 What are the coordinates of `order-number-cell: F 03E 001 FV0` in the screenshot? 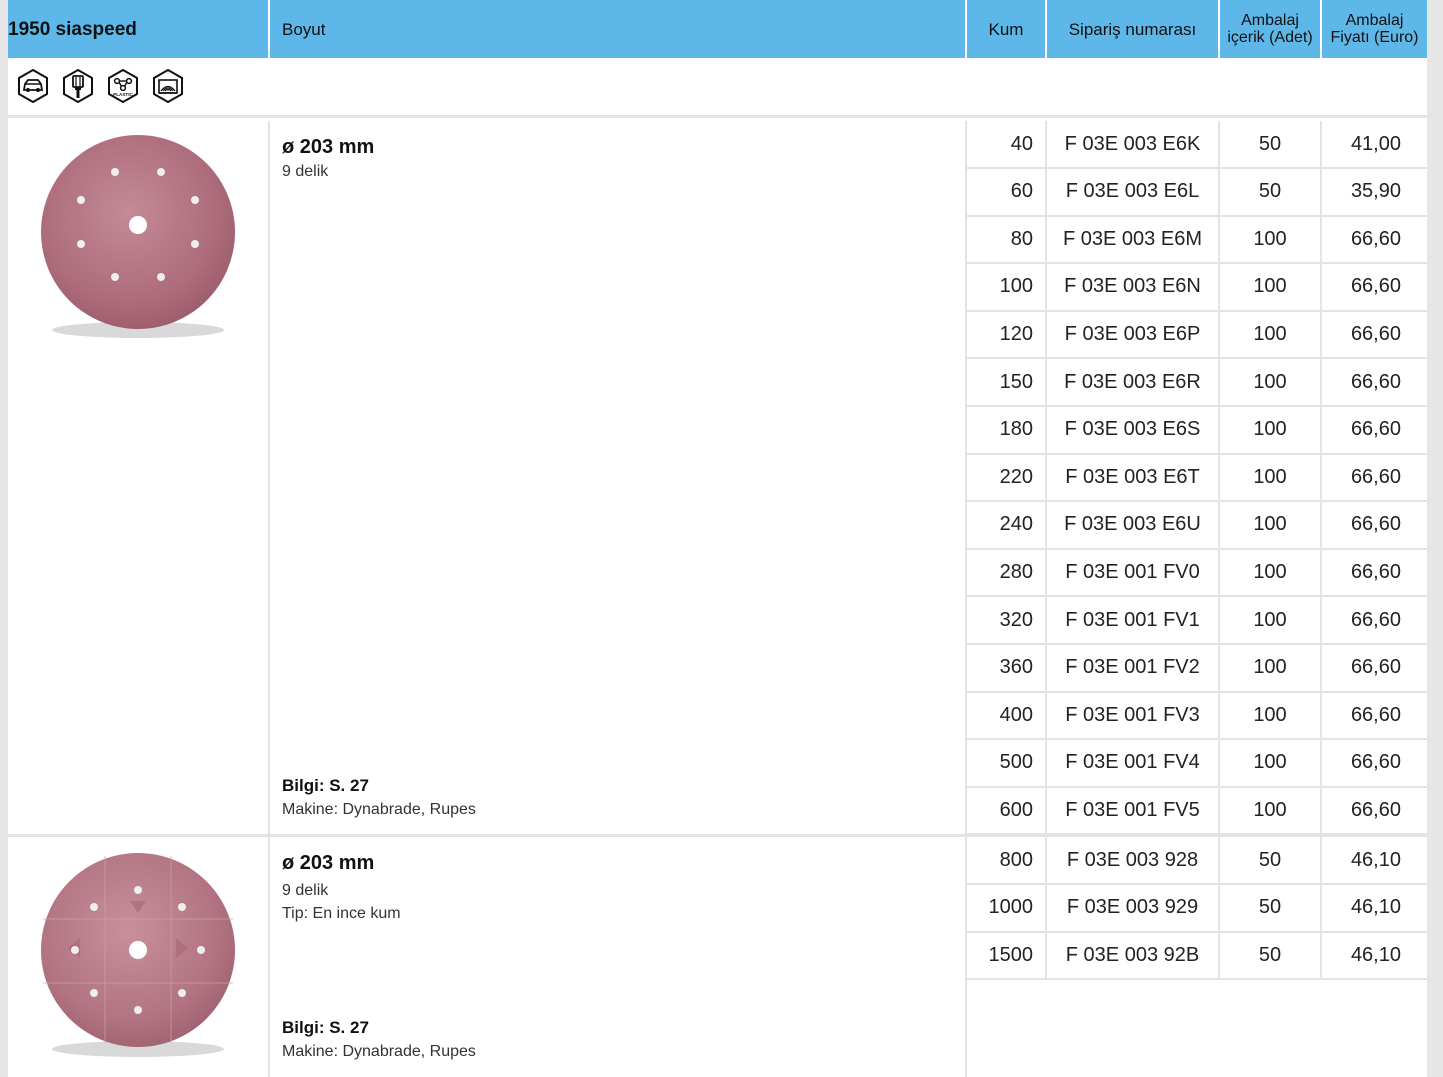 It's located at (1133, 572).